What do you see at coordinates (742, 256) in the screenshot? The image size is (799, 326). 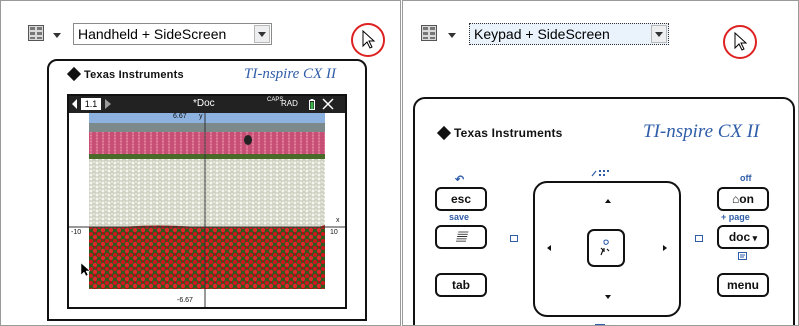 I see `context-menu-icon` at bounding box center [742, 256].